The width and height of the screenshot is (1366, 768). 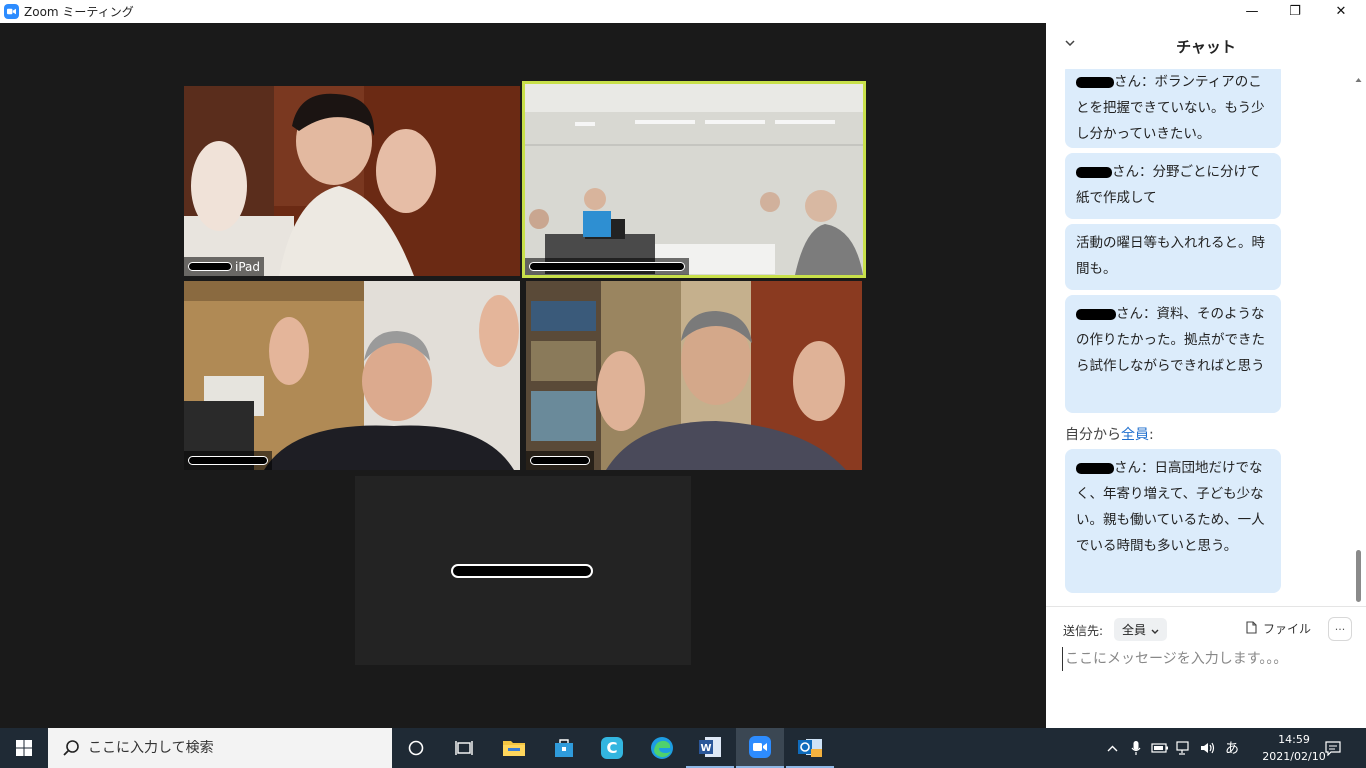 I want to click on store-icon, so click(x=564, y=748).